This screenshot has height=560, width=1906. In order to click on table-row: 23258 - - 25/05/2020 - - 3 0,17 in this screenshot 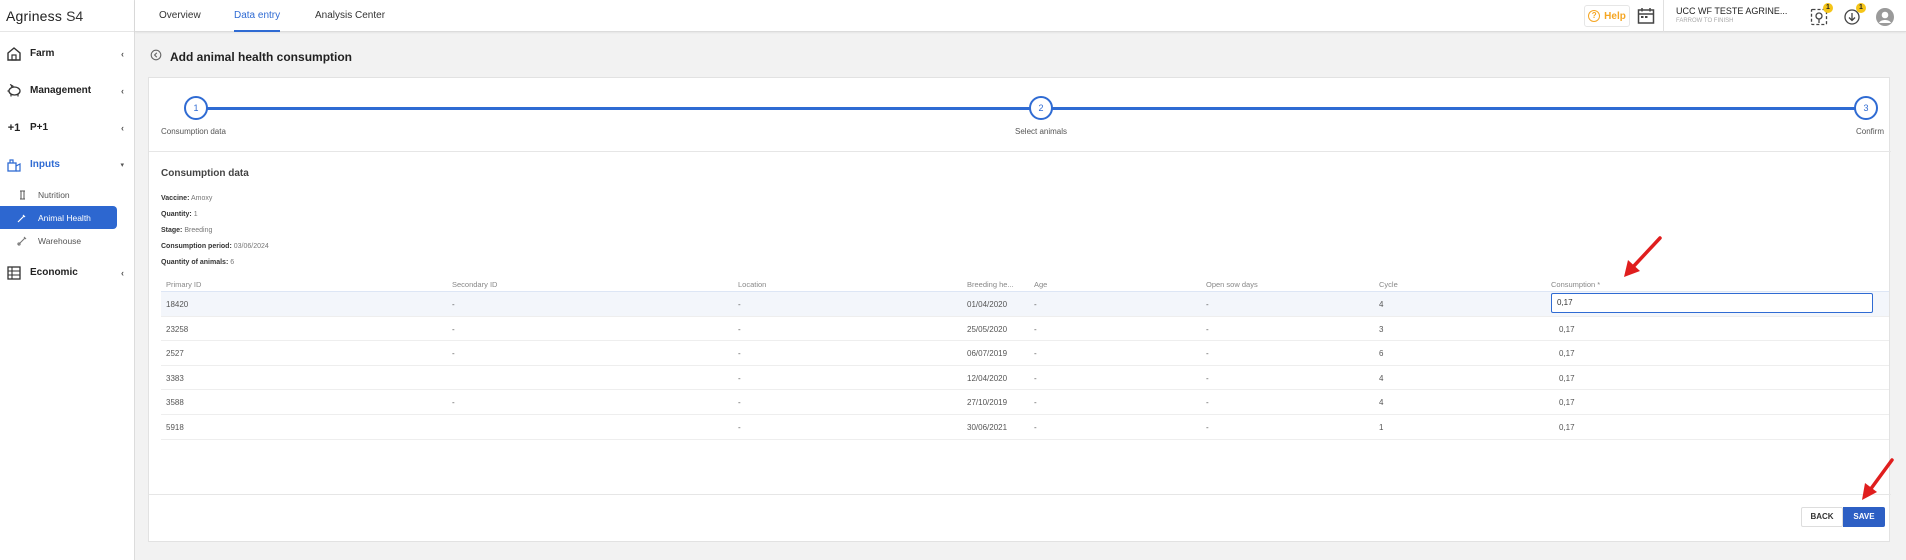, I will do `click(1025, 329)`.